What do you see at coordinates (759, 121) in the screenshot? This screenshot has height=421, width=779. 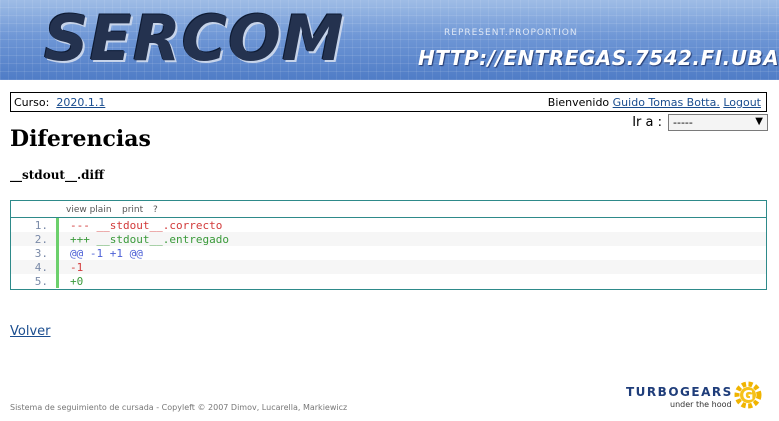 I see `dropdown-arrow-icon: ▼` at bounding box center [759, 121].